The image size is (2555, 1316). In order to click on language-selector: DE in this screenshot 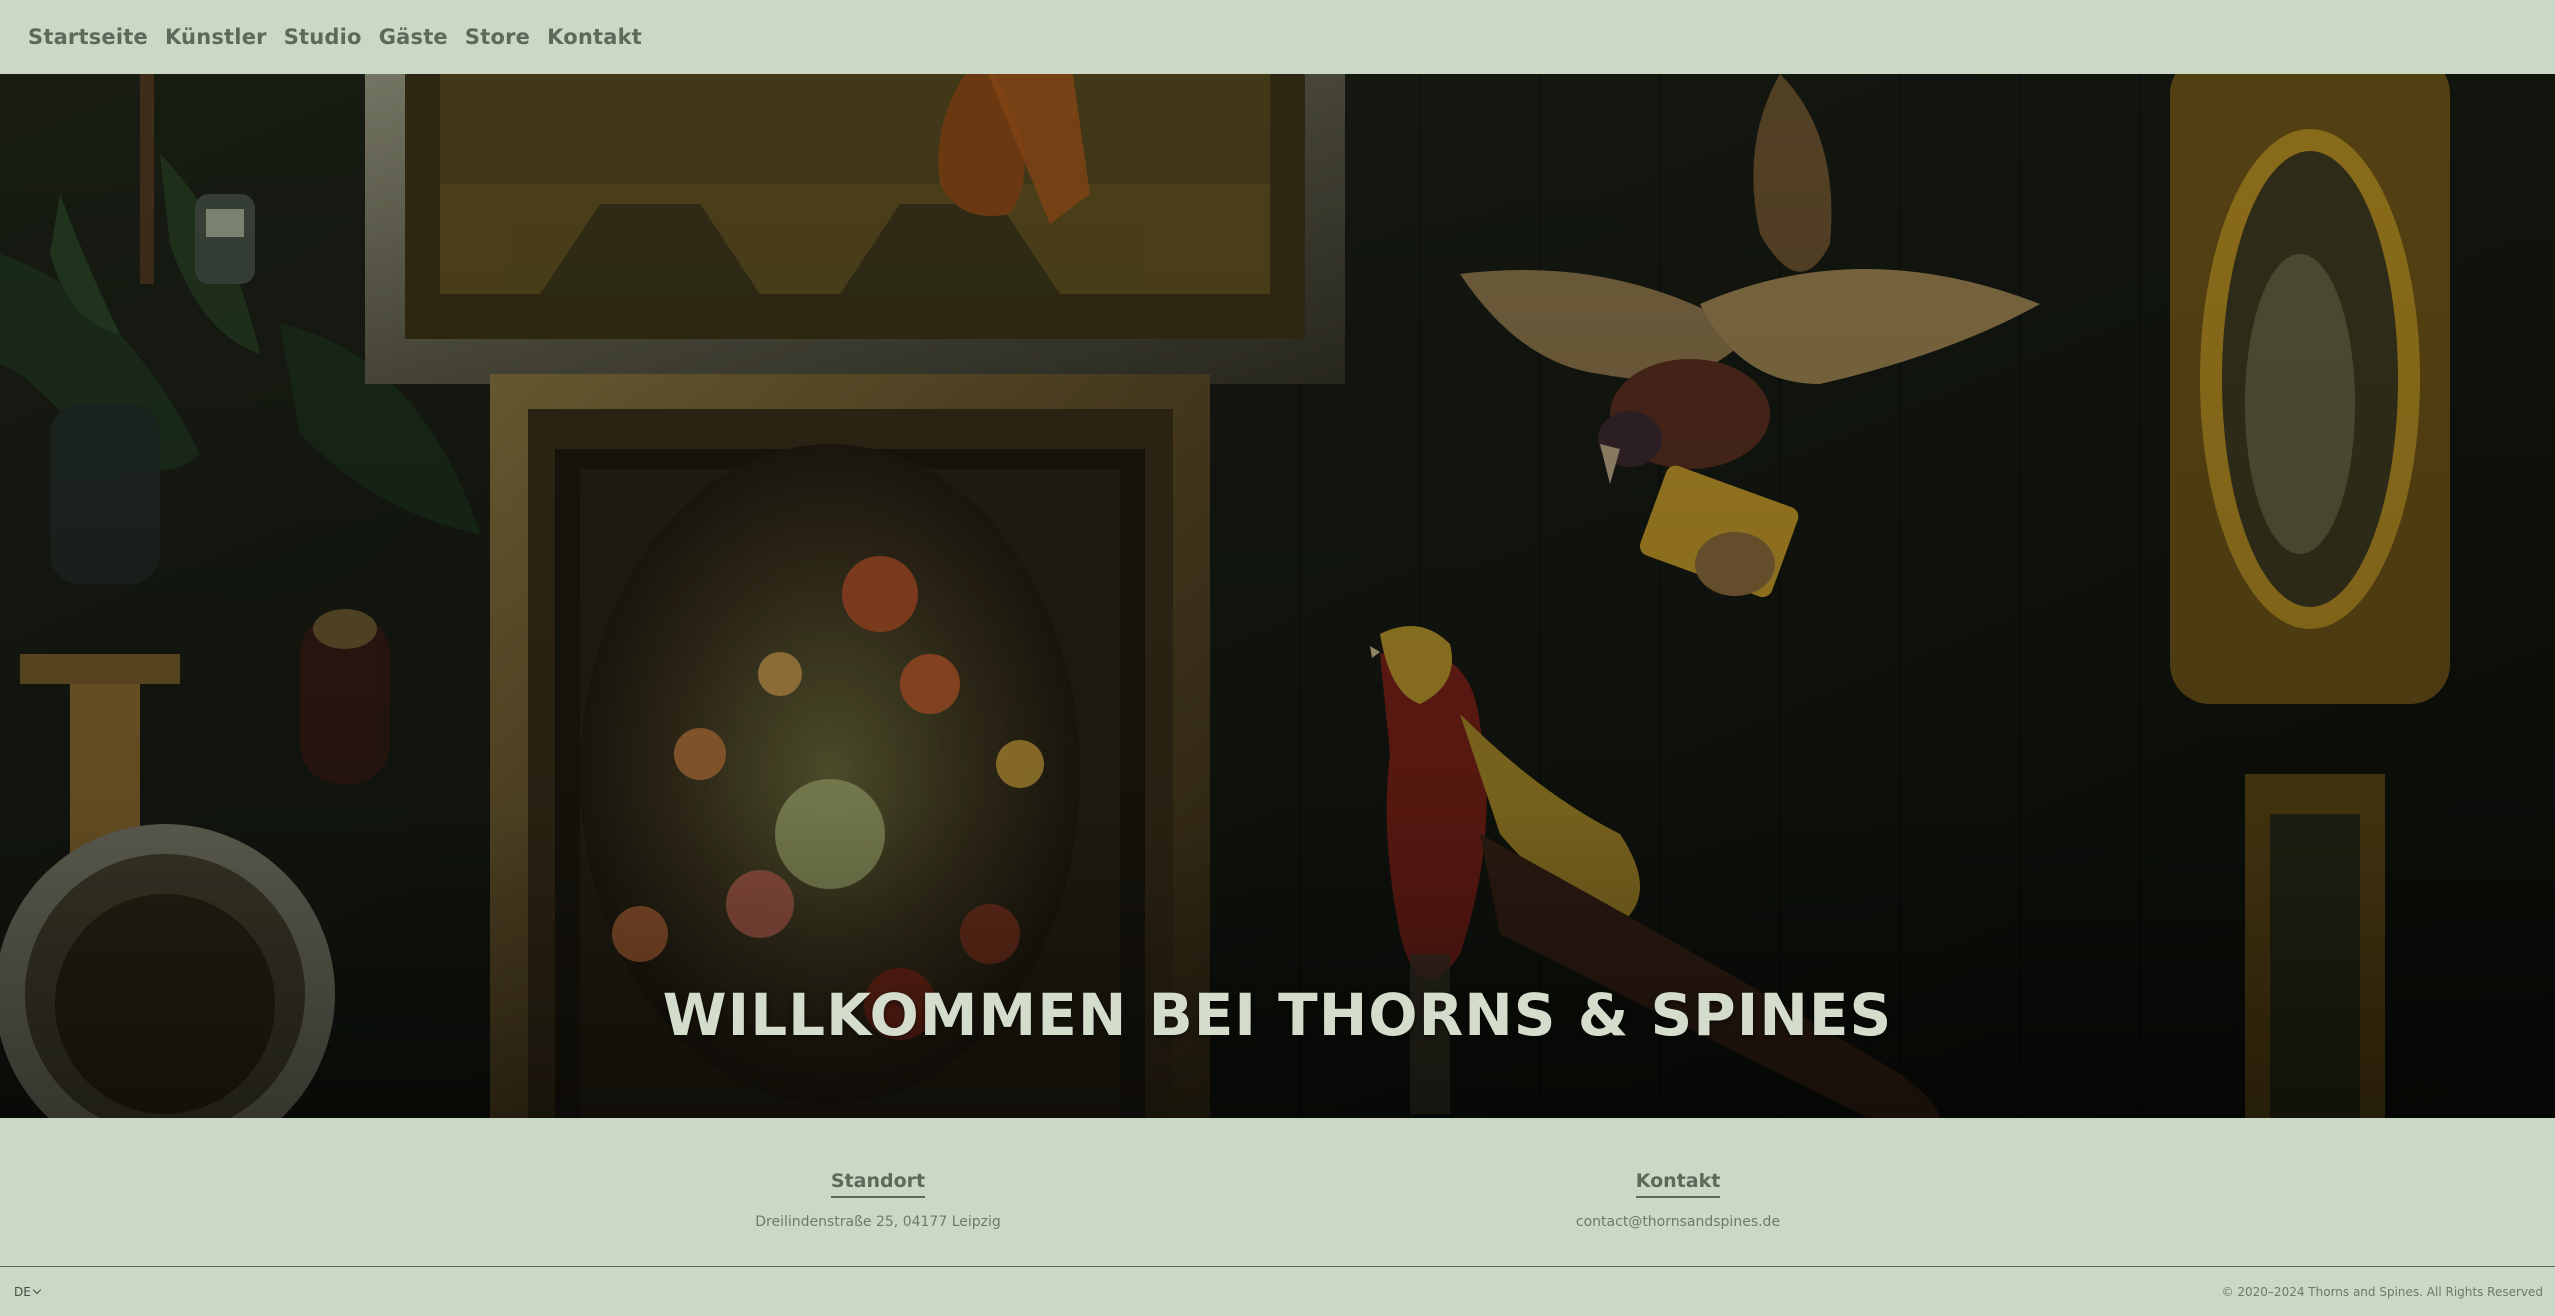, I will do `click(28, 1291)`.